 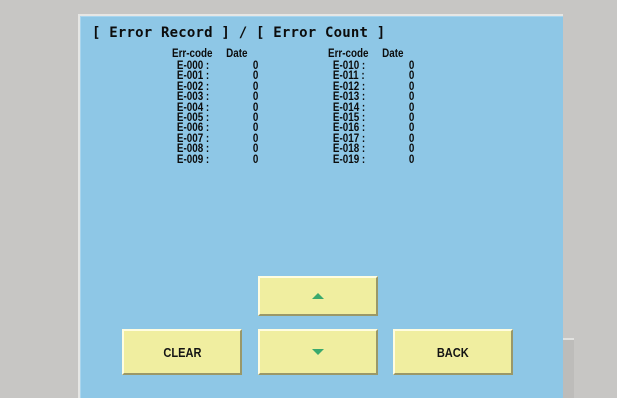 What do you see at coordinates (239, 33) in the screenshot?
I see `page-title: [ Error Record ] / [ Error Count ]` at bounding box center [239, 33].